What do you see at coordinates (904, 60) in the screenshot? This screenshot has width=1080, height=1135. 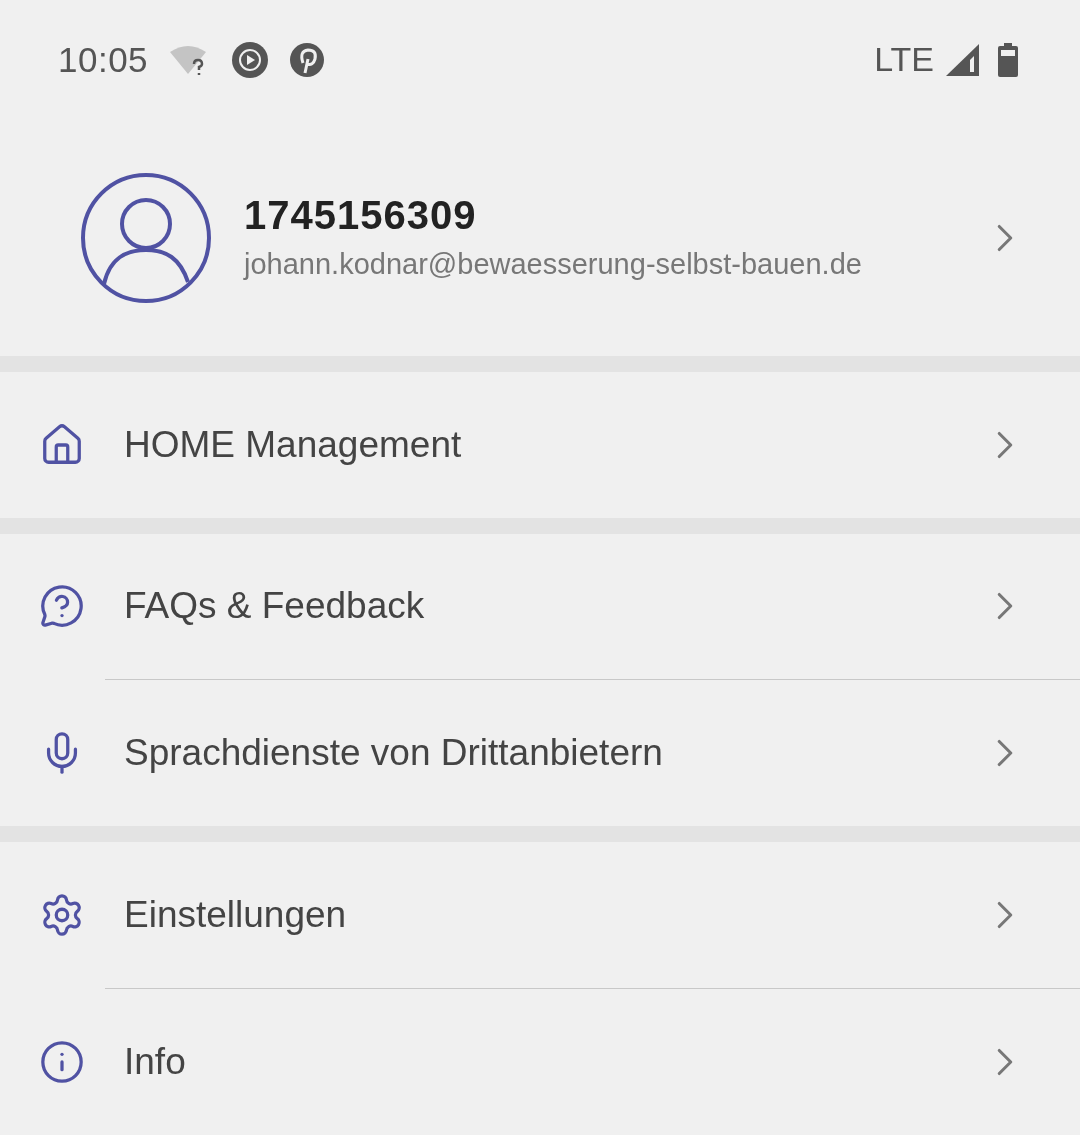 I see `network-type: LTE` at bounding box center [904, 60].